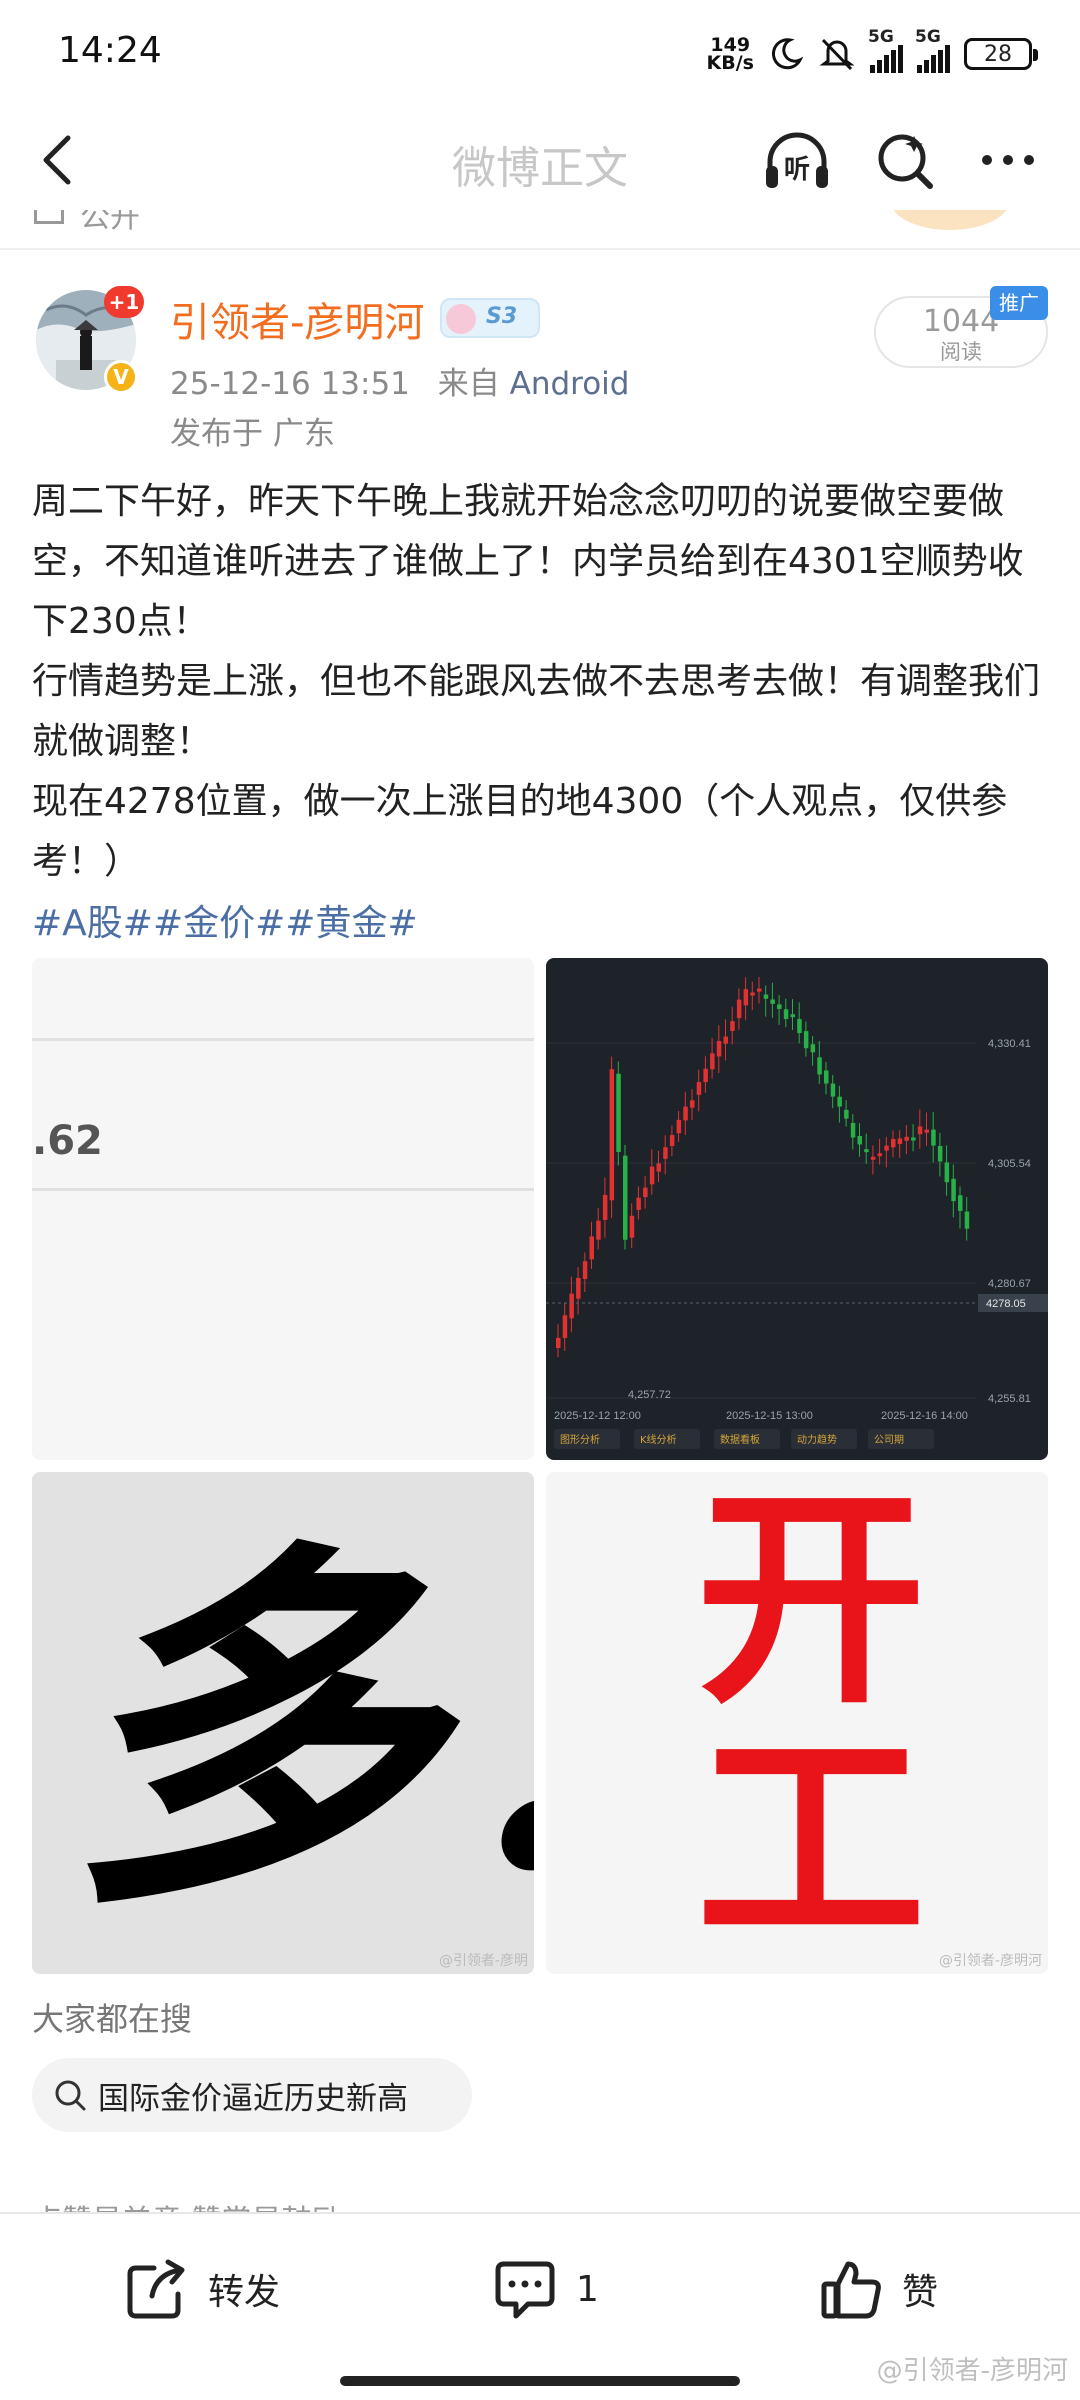 The height and width of the screenshot is (2400, 1080). I want to click on username: 引领者-彦明河, so click(297, 319).